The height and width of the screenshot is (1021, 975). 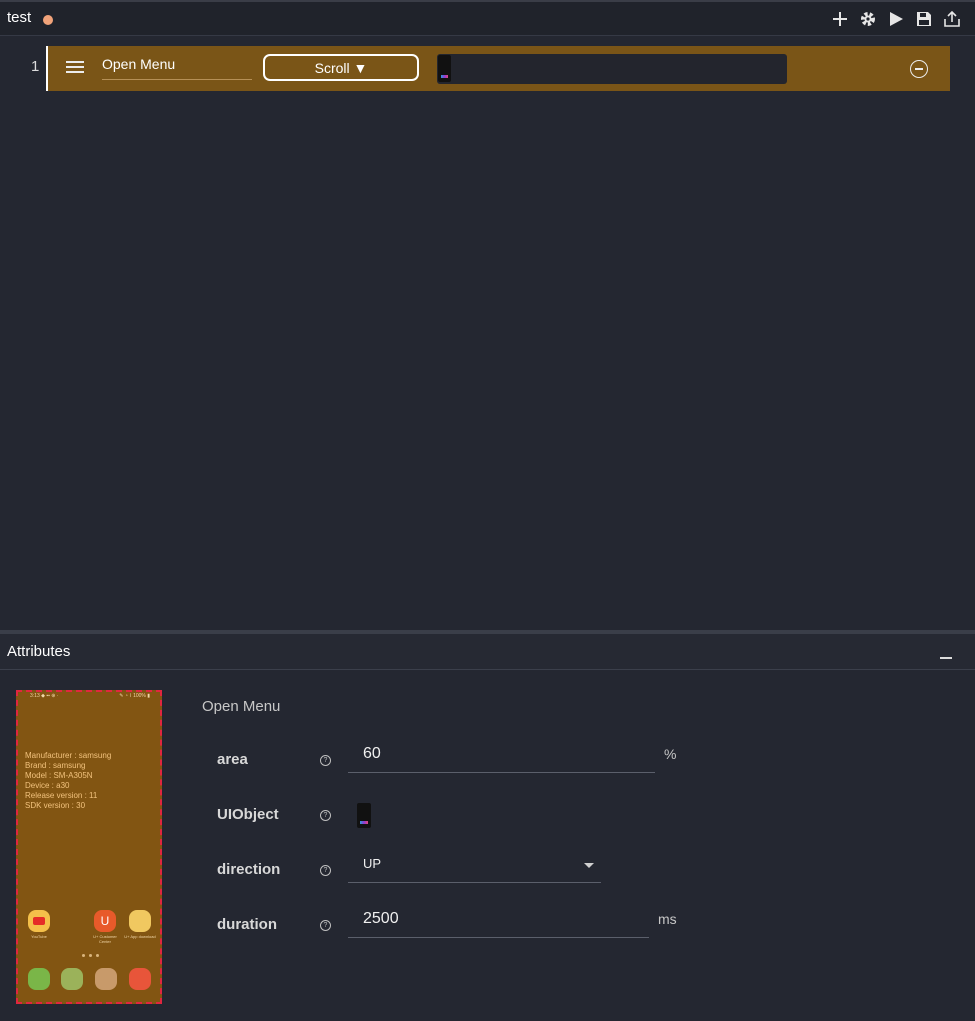 What do you see at coordinates (498, 924) in the screenshot?
I see `duration-input: 2500` at bounding box center [498, 924].